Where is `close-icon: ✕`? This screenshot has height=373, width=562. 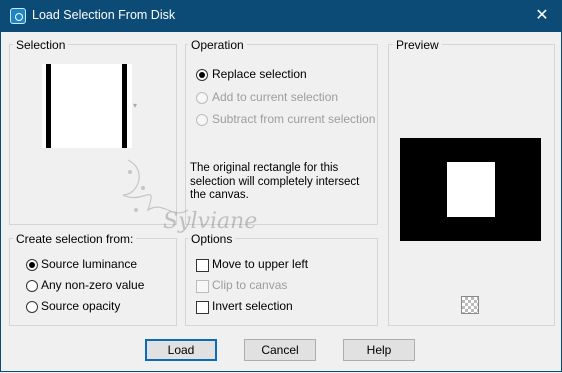 close-icon: ✕ is located at coordinates (542, 15).